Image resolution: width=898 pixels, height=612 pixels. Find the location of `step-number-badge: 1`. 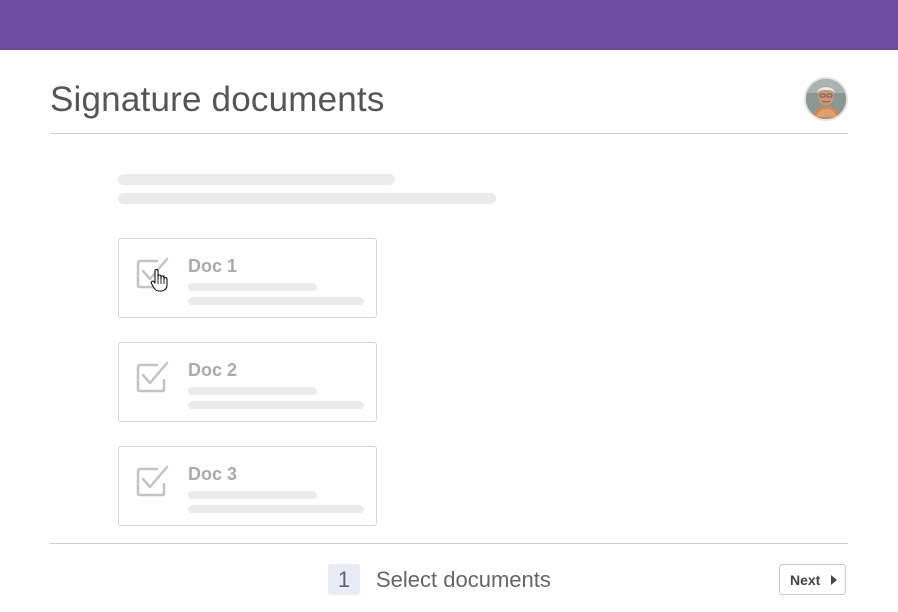

step-number-badge: 1 is located at coordinates (344, 579).